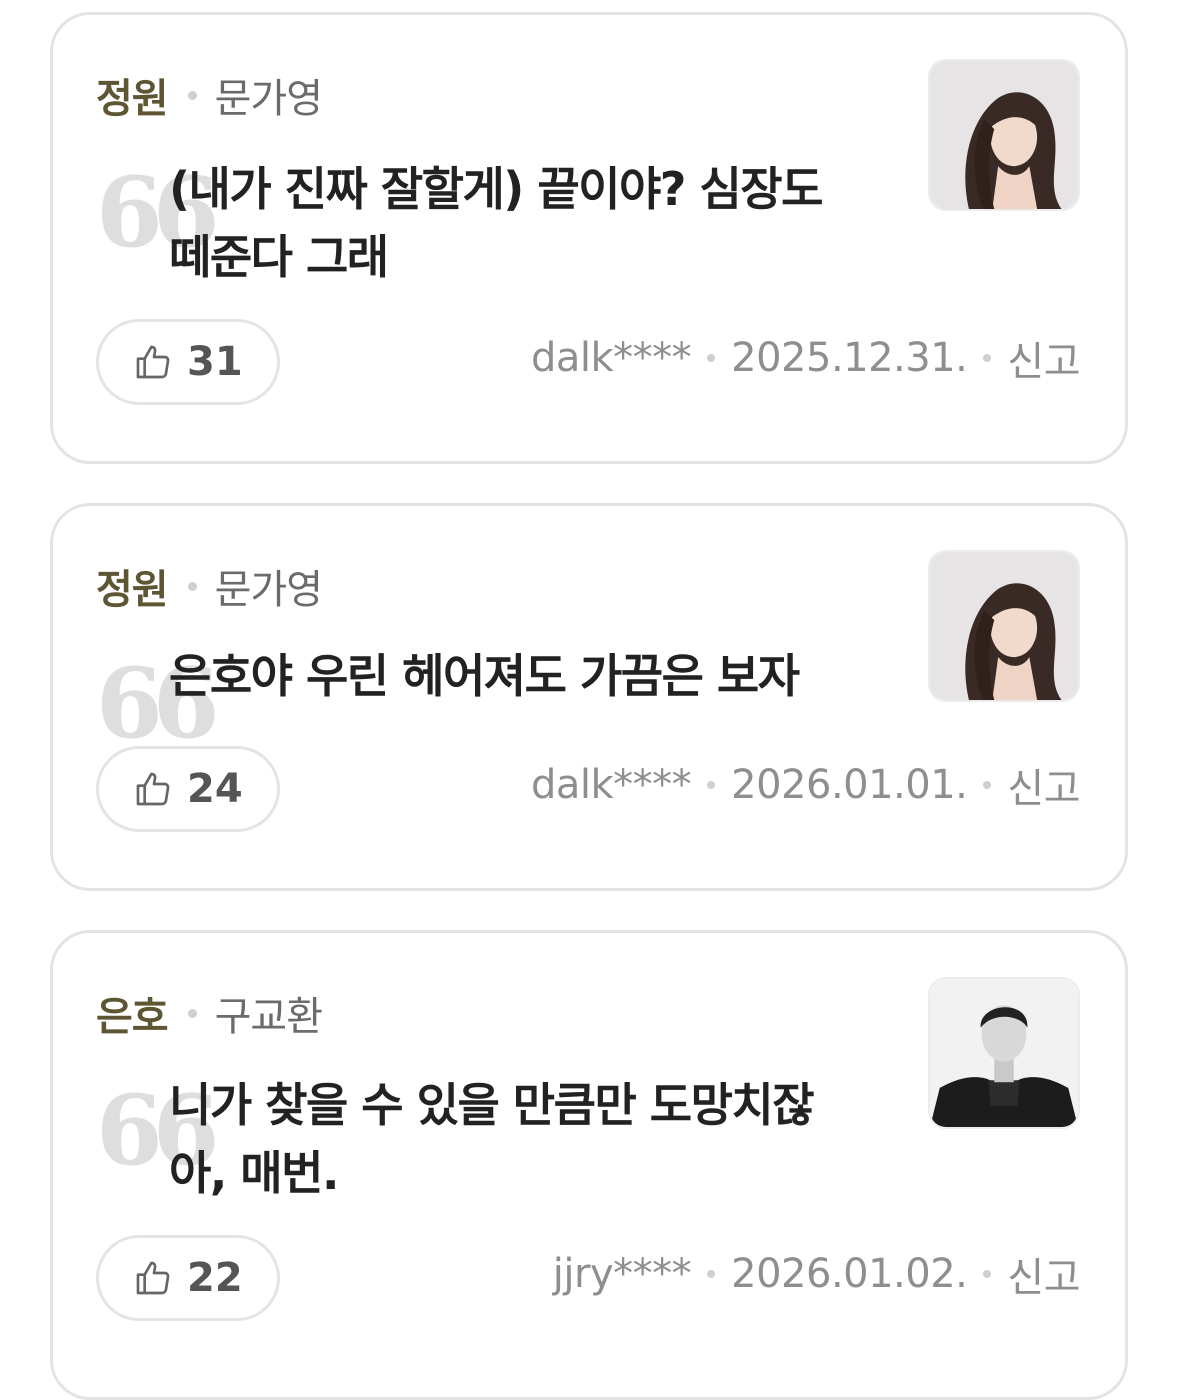 The width and height of the screenshot is (1179, 1400). I want to click on comment-meta: dalk**** 2026.01.01. 신고, so click(805, 785).